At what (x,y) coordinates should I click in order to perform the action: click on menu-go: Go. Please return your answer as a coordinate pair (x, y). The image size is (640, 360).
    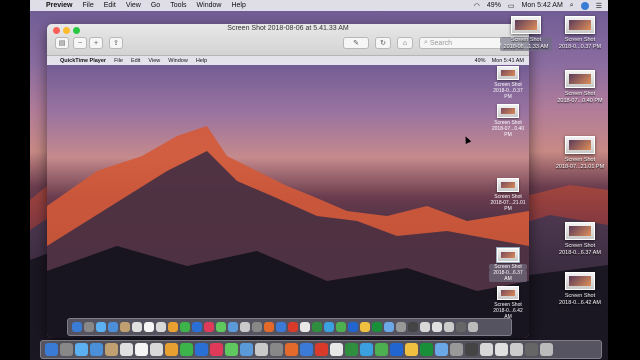
    Looking at the image, I should click on (155, 5).